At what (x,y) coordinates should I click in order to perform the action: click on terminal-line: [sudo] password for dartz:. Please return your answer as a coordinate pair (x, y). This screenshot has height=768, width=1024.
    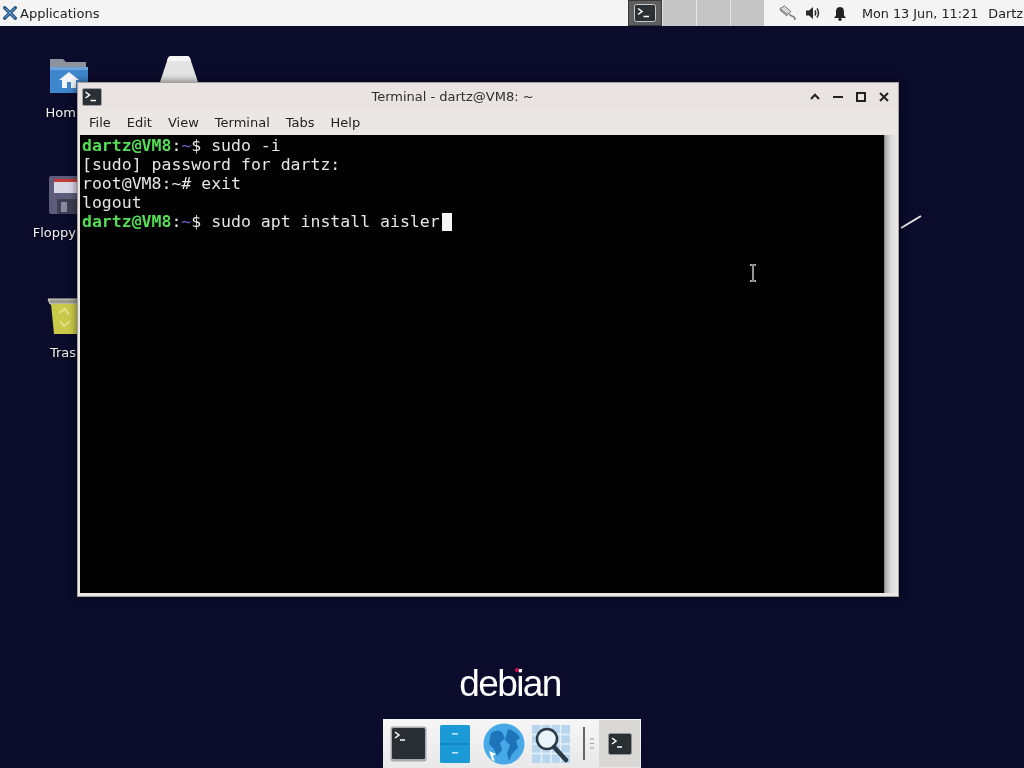
    Looking at the image, I should click on (211, 164).